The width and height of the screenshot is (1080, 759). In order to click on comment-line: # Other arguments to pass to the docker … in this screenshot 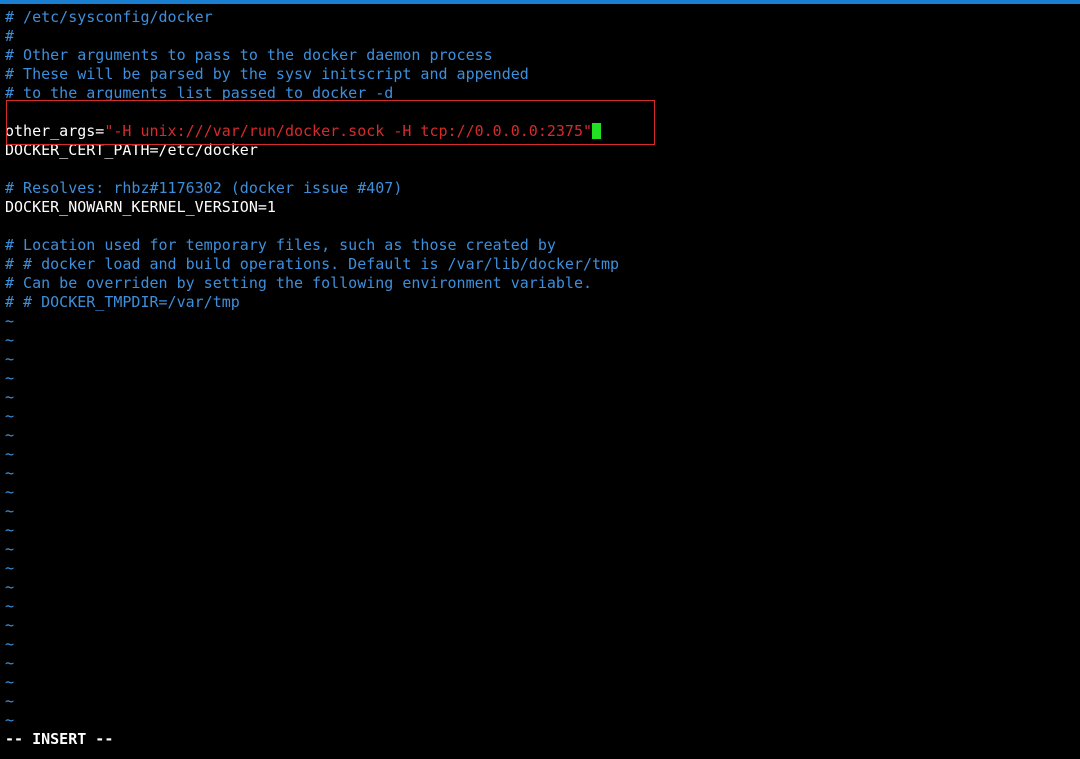, I will do `click(249, 55)`.